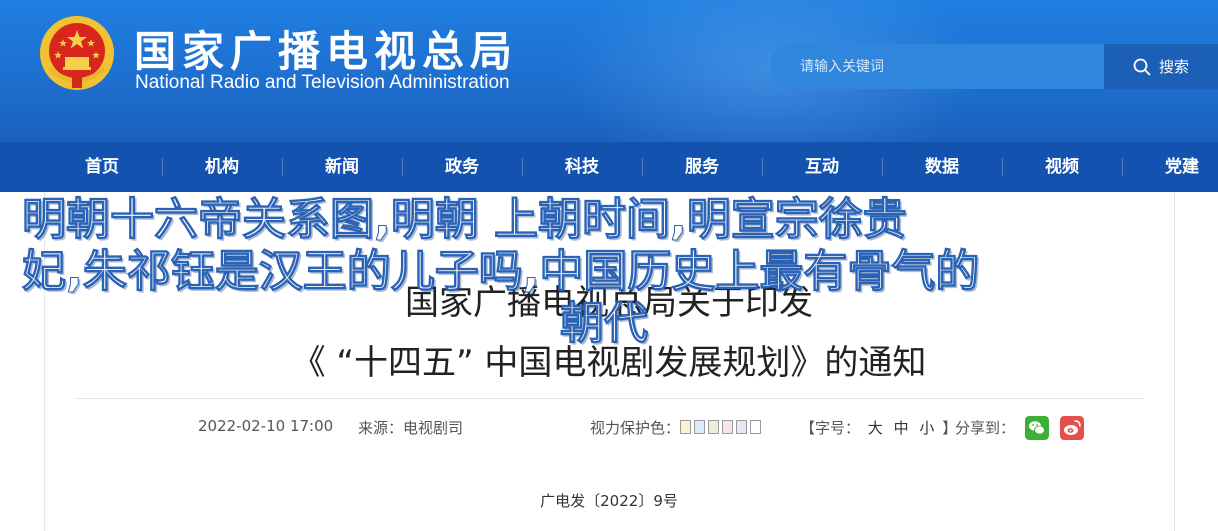 Image resolution: width=1218 pixels, height=531 pixels. Describe the element at coordinates (1062, 167) in the screenshot. I see `nav-item-video: 视频` at that location.